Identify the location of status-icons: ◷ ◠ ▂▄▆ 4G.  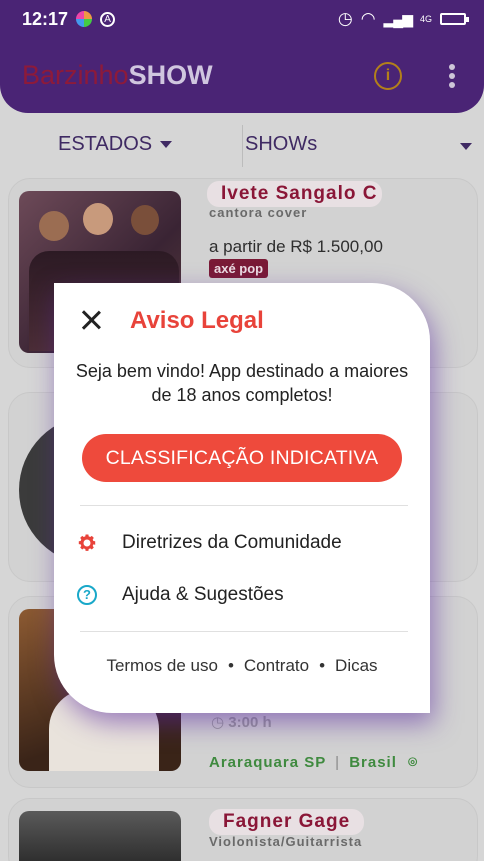
(403, 19).